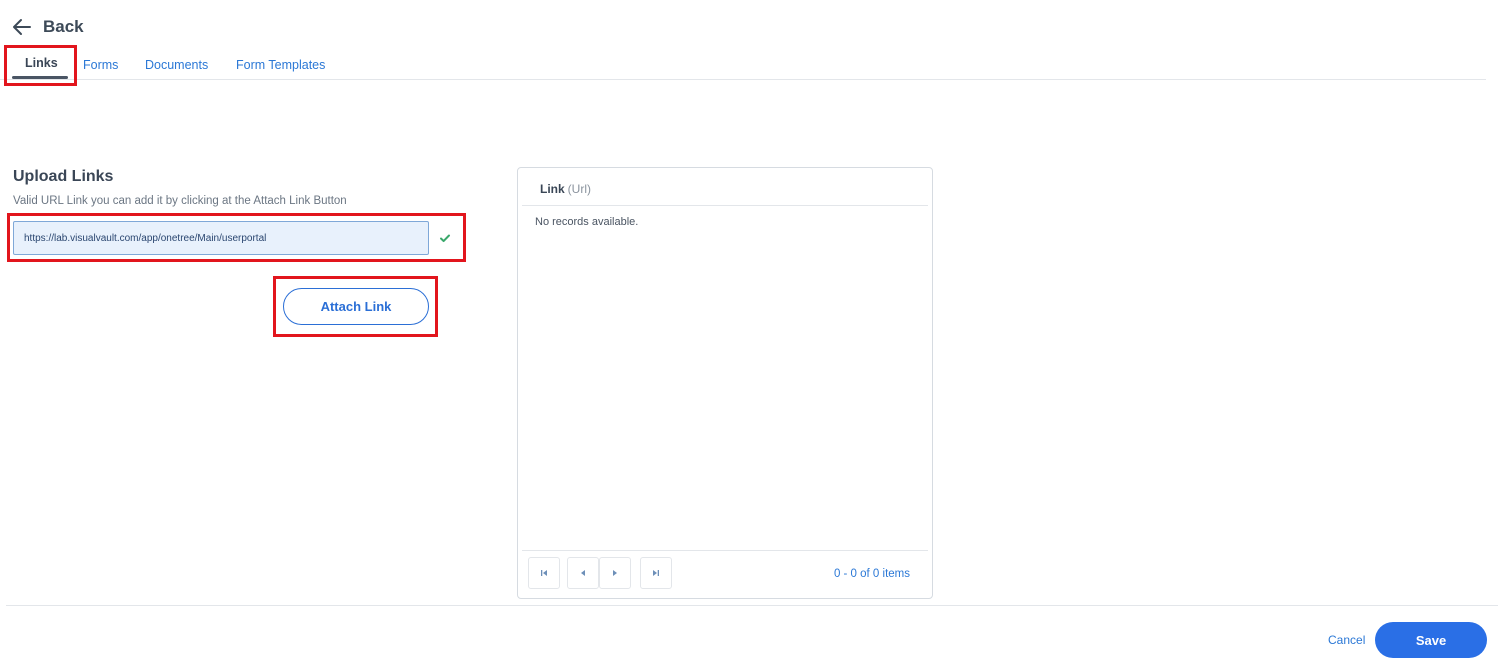 The height and width of the screenshot is (669, 1504). I want to click on pager-info: 0 - 0 of 0 items, so click(871, 574).